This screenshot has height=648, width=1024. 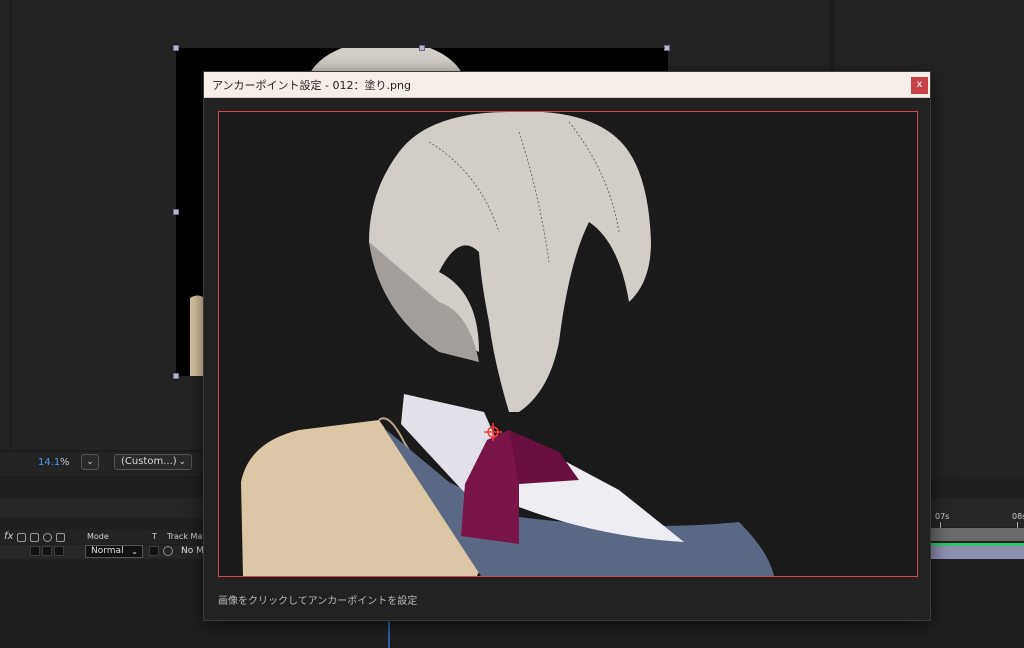 I want to click on column-mode: Mode, so click(x=98, y=536).